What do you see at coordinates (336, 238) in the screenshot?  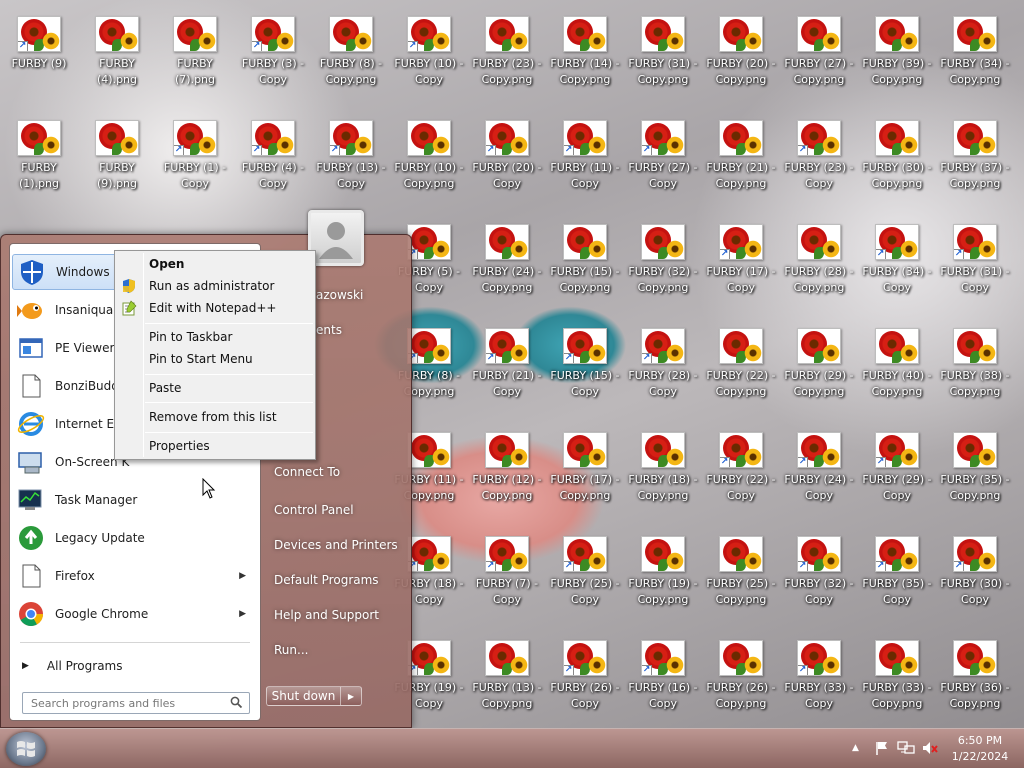 I see `user-account-picture` at bounding box center [336, 238].